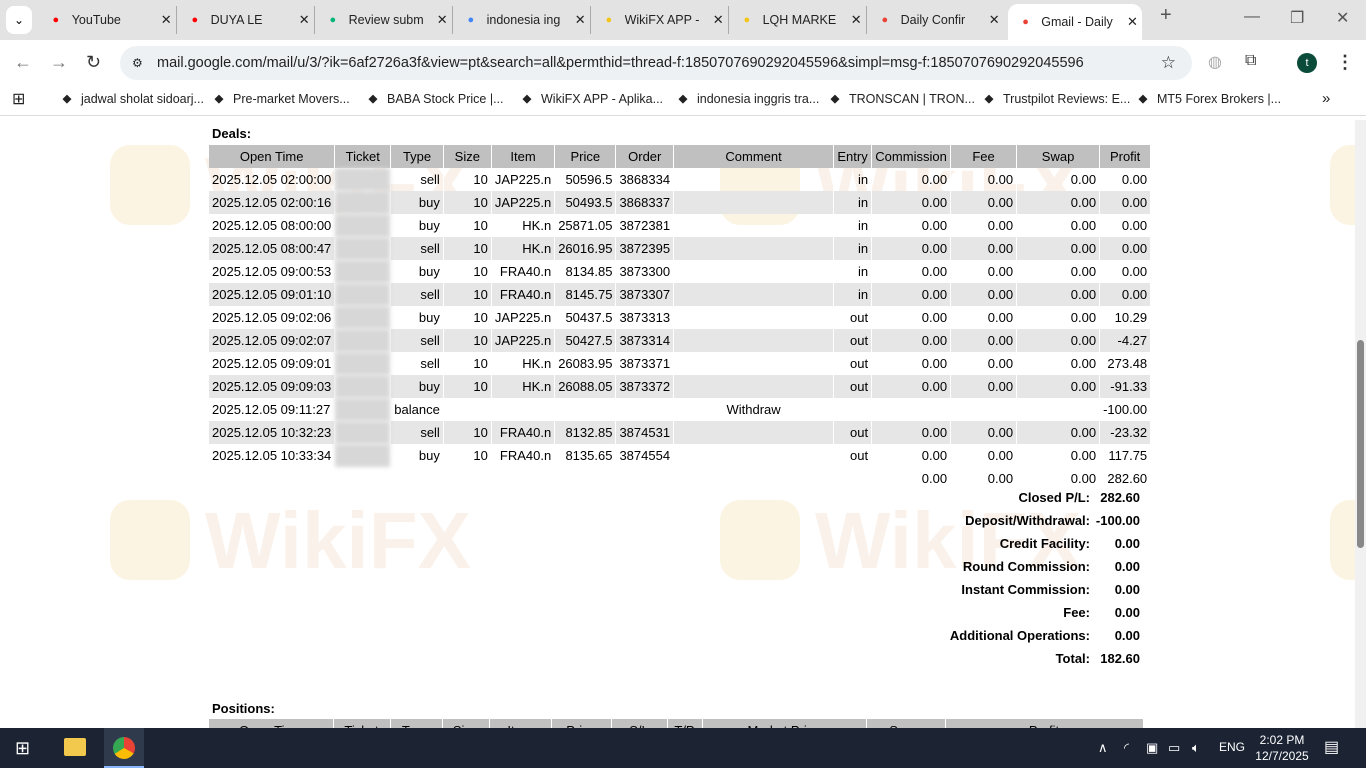 The height and width of the screenshot is (768, 1366). I want to click on column-header: S/L, so click(639, 723).